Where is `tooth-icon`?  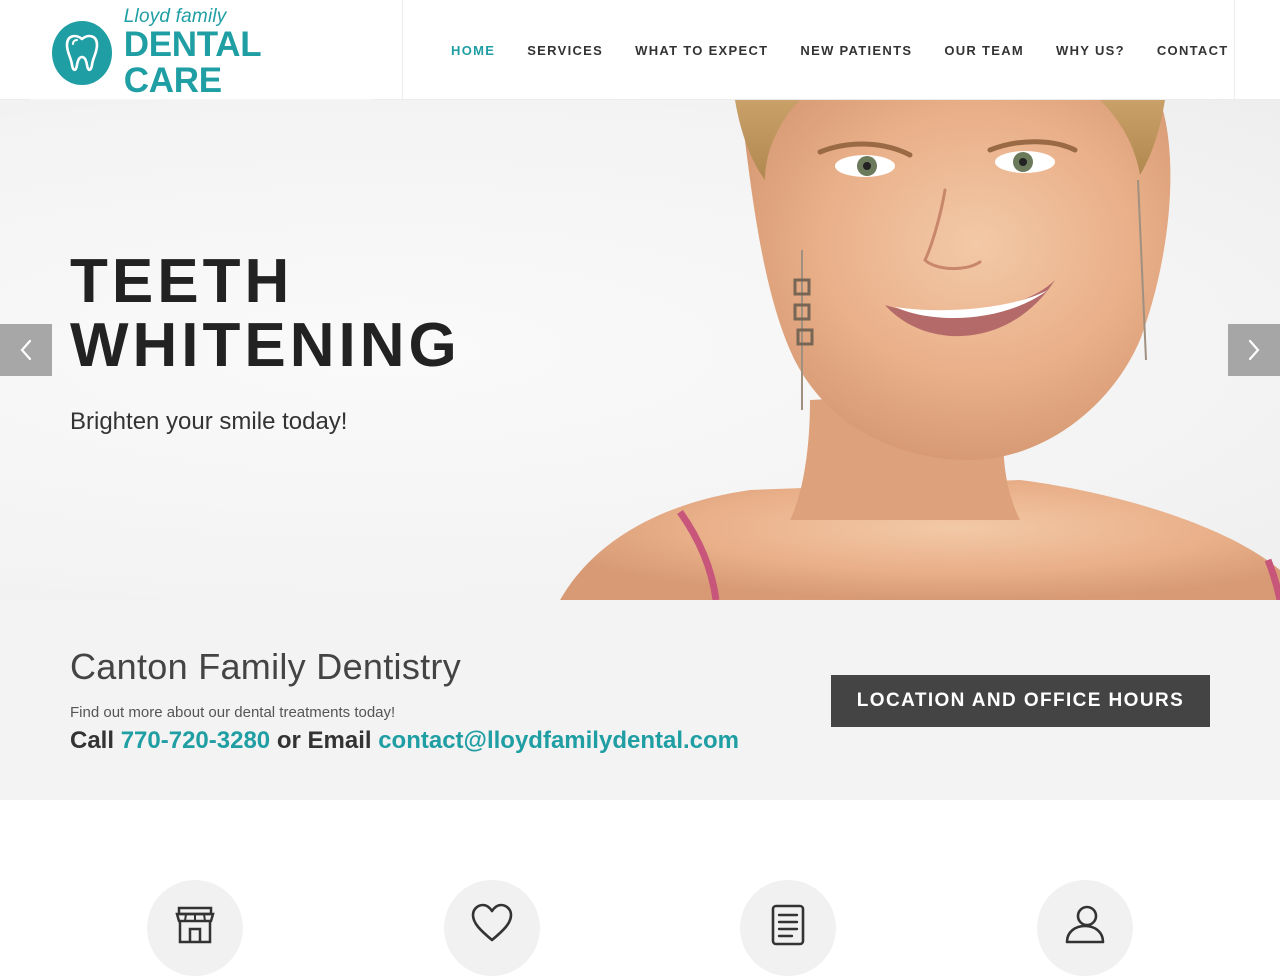
tooth-icon is located at coordinates (82, 53).